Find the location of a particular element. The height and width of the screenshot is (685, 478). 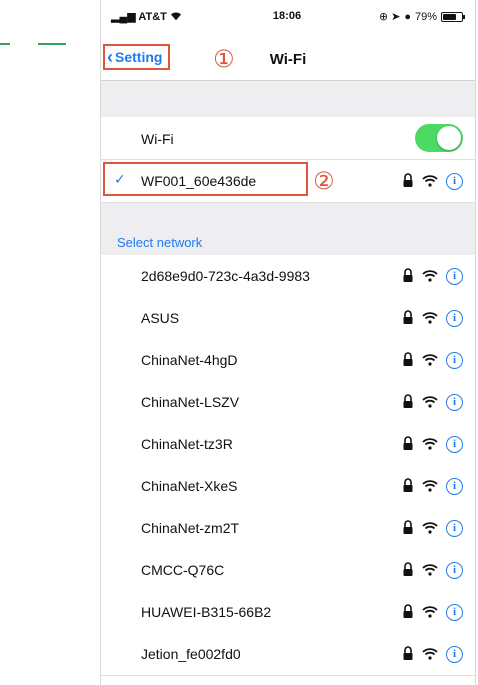

section-gap is located at coordinates (288, 99).